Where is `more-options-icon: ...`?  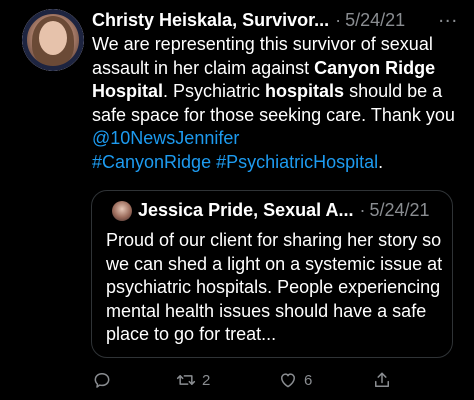
more-options-icon: ... is located at coordinates (448, 16).